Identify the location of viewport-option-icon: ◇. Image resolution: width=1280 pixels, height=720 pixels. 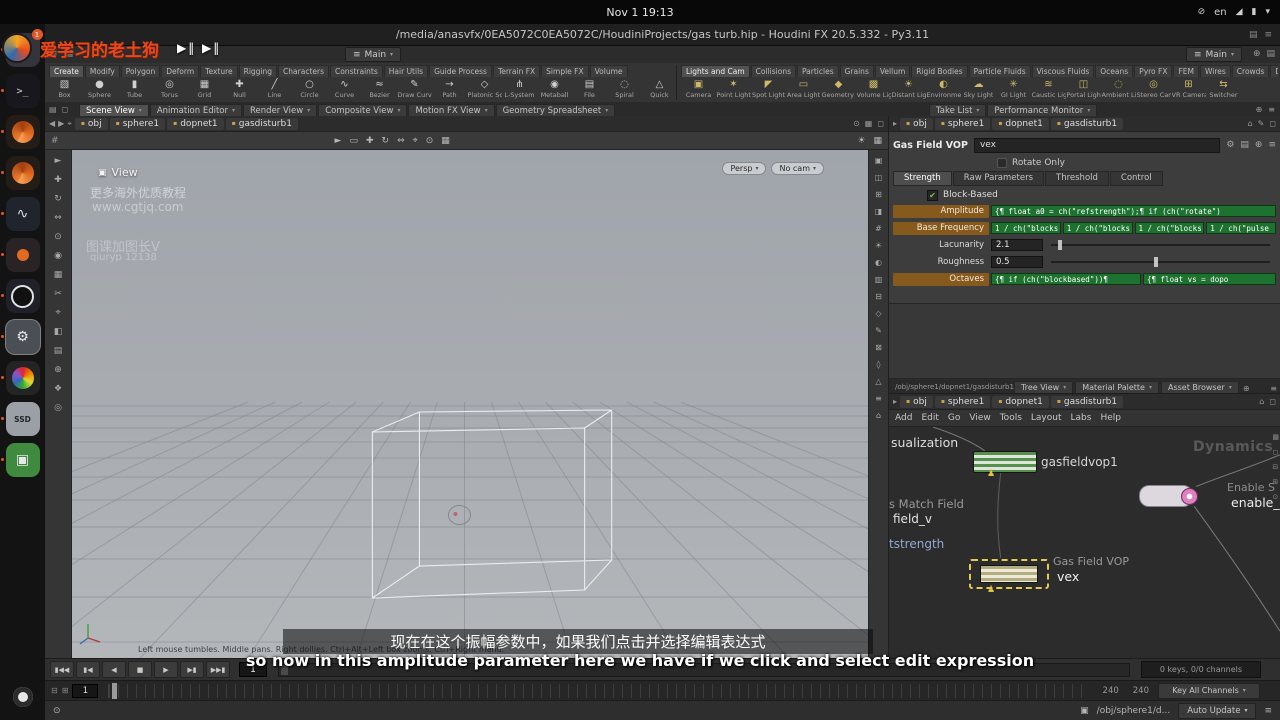
(878, 313).